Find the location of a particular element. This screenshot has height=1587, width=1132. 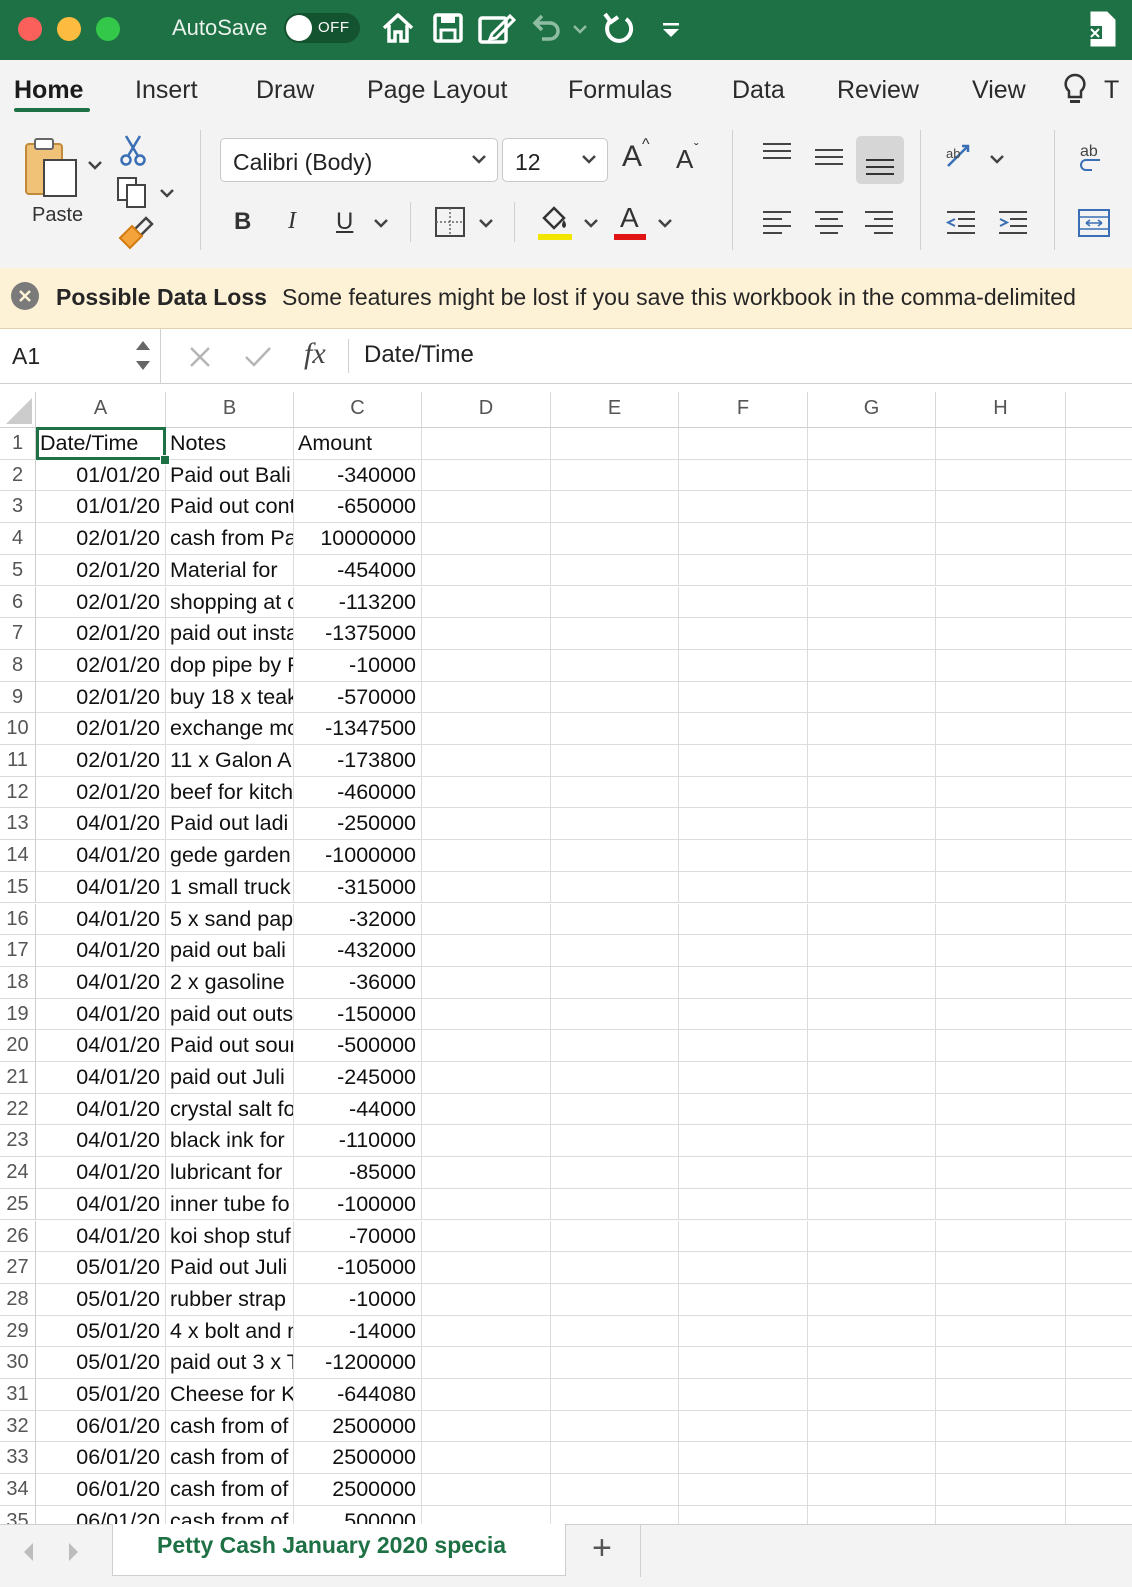

font-color-button: A is located at coordinates (629, 218).